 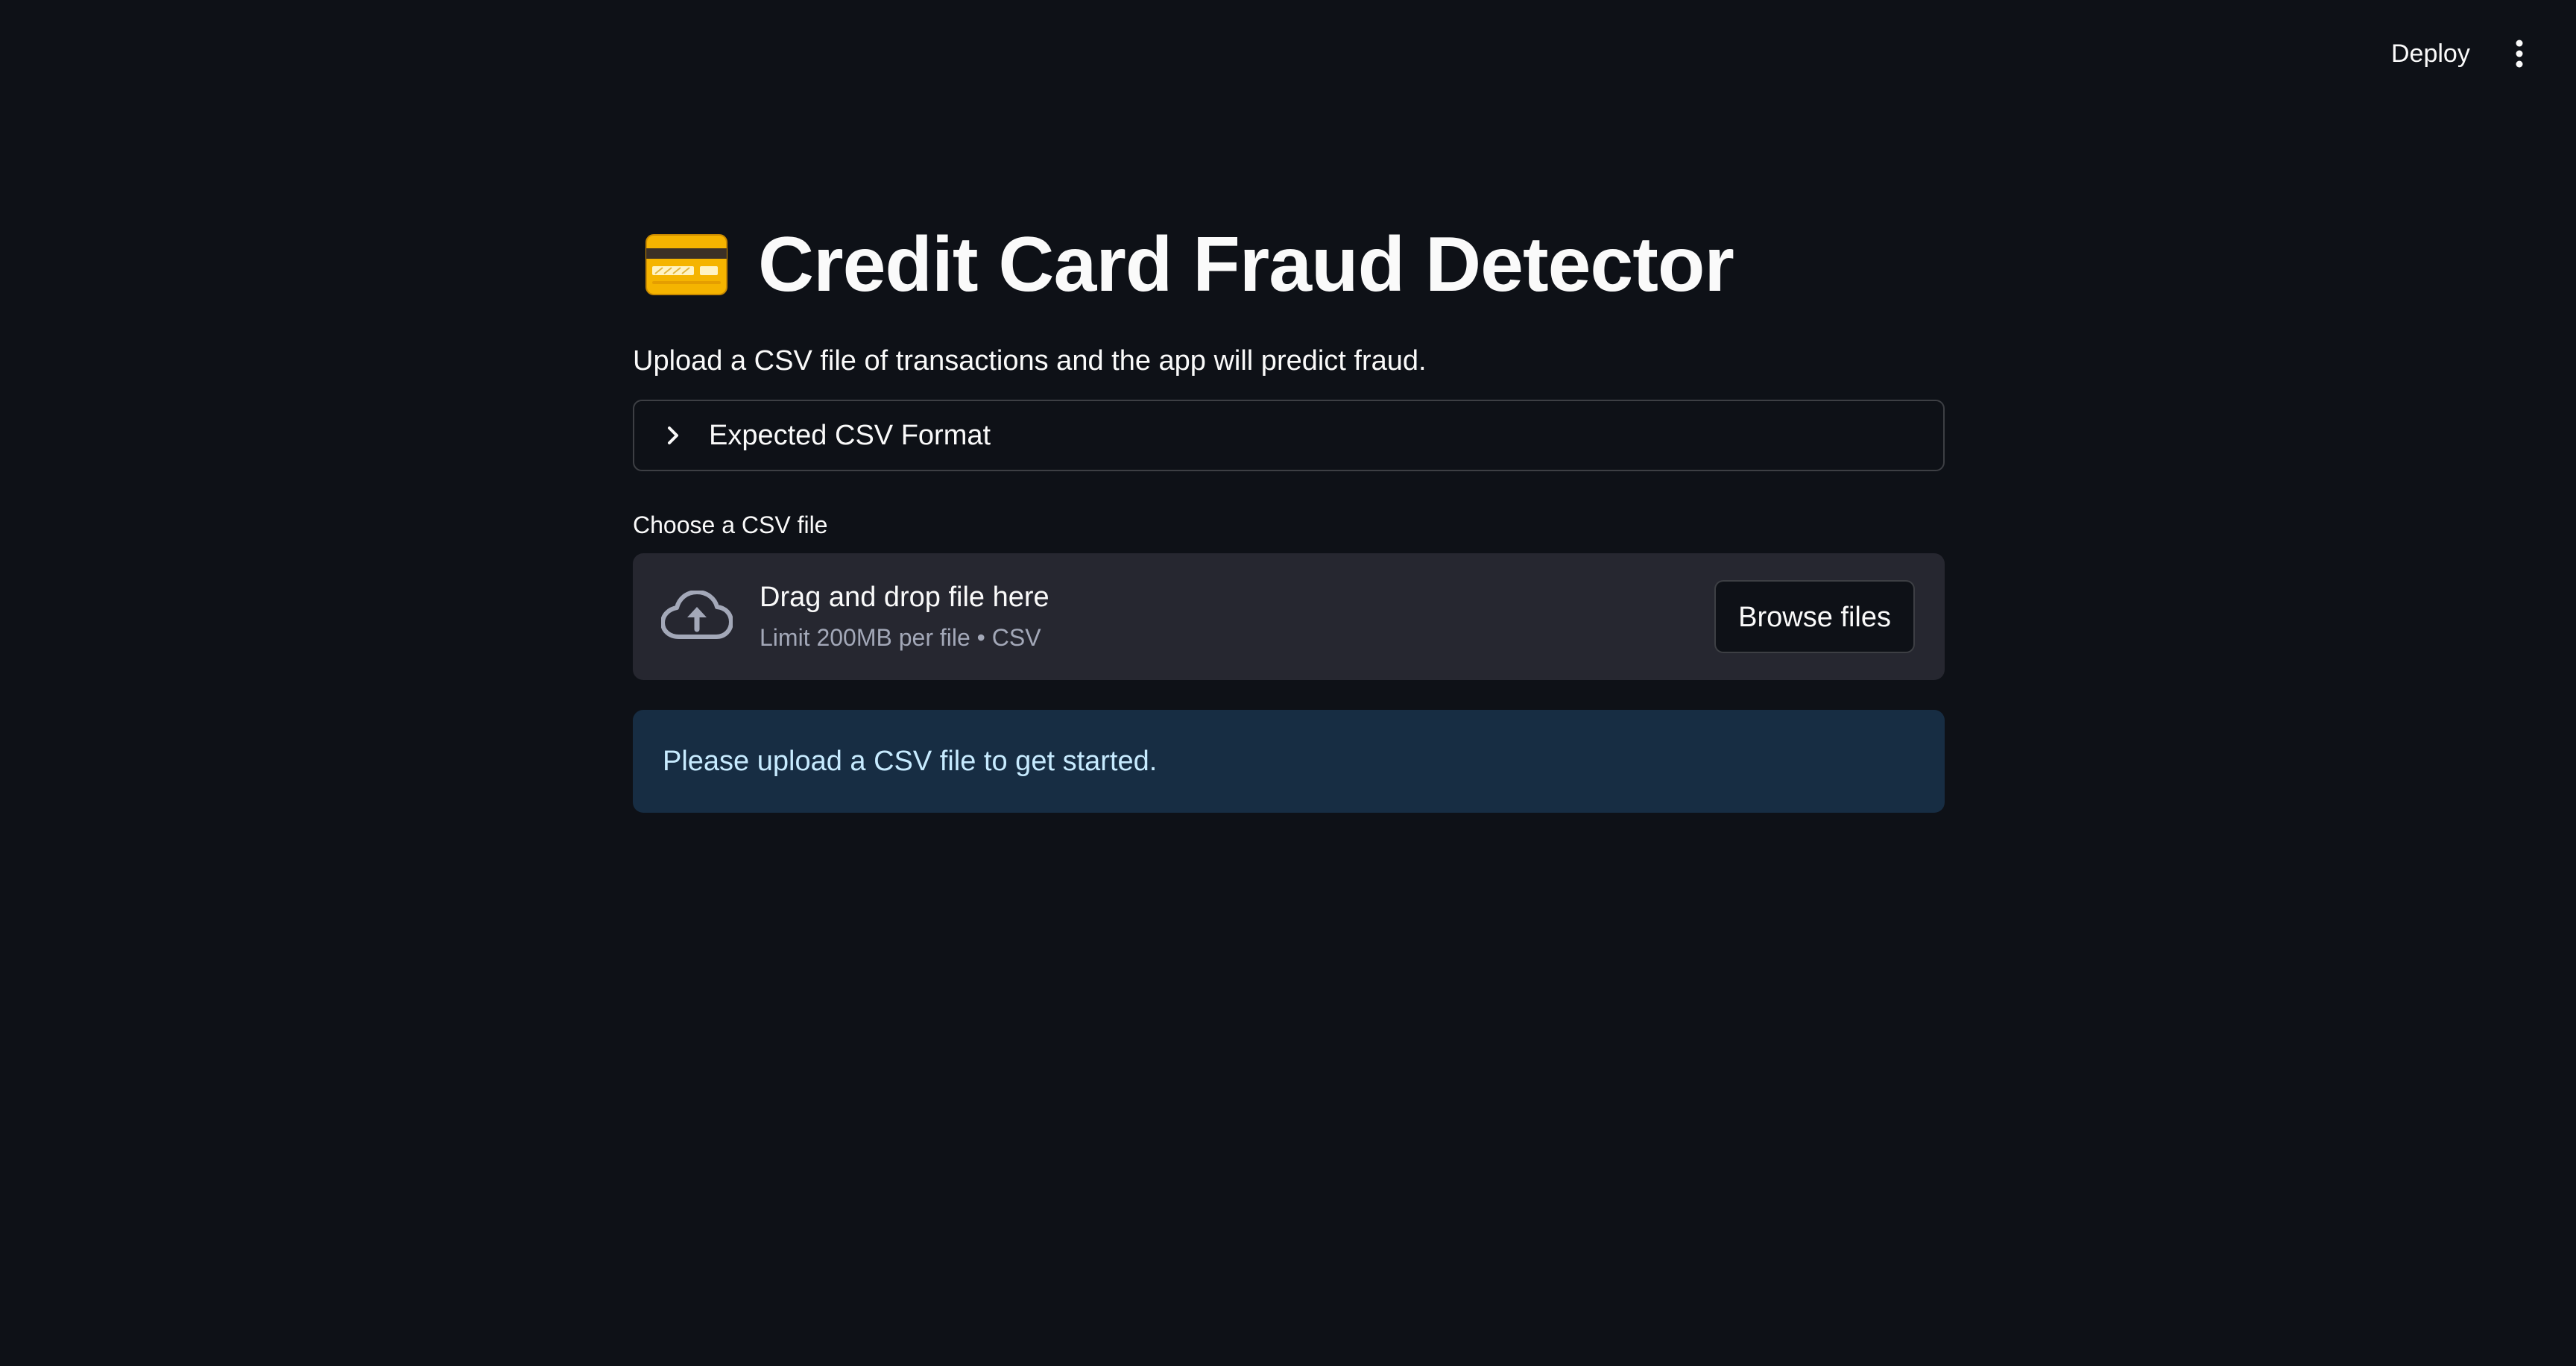 I want to click on info-alert: Please upload a CSV file to get started., so click(x=1289, y=761).